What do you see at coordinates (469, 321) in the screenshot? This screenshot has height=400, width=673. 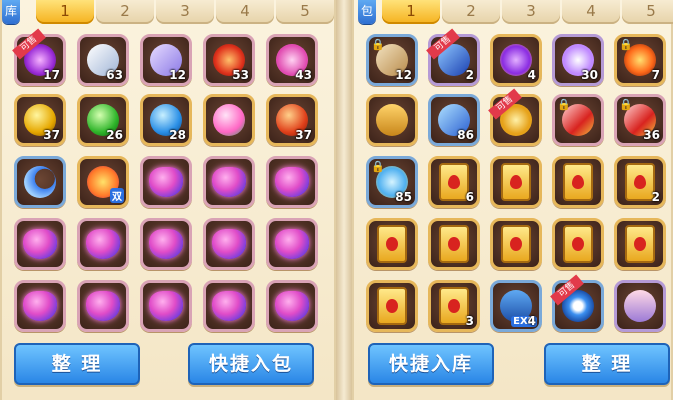 I see `item-count: 3` at bounding box center [469, 321].